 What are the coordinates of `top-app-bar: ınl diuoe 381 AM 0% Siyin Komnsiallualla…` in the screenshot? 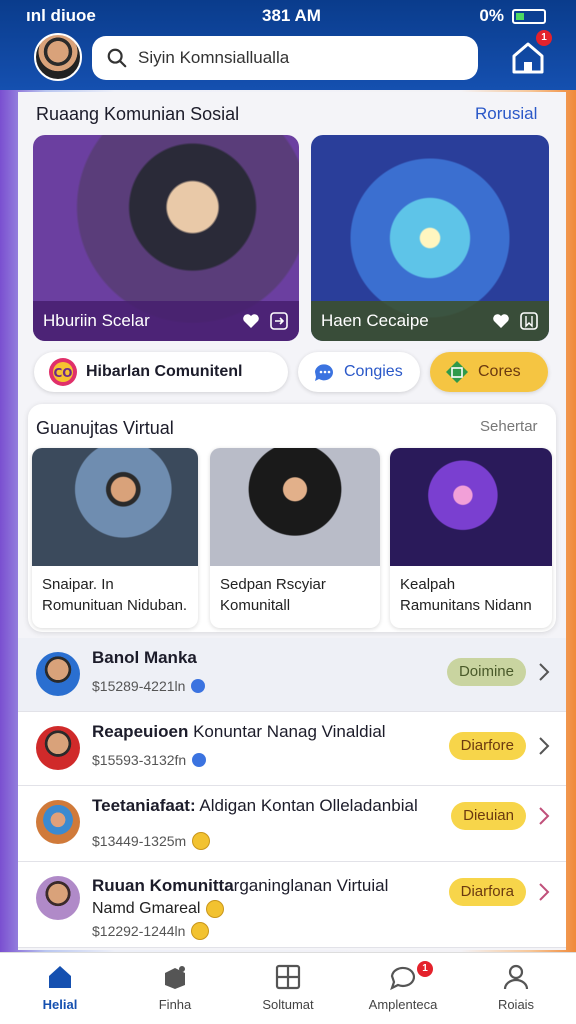 It's located at (288, 45).